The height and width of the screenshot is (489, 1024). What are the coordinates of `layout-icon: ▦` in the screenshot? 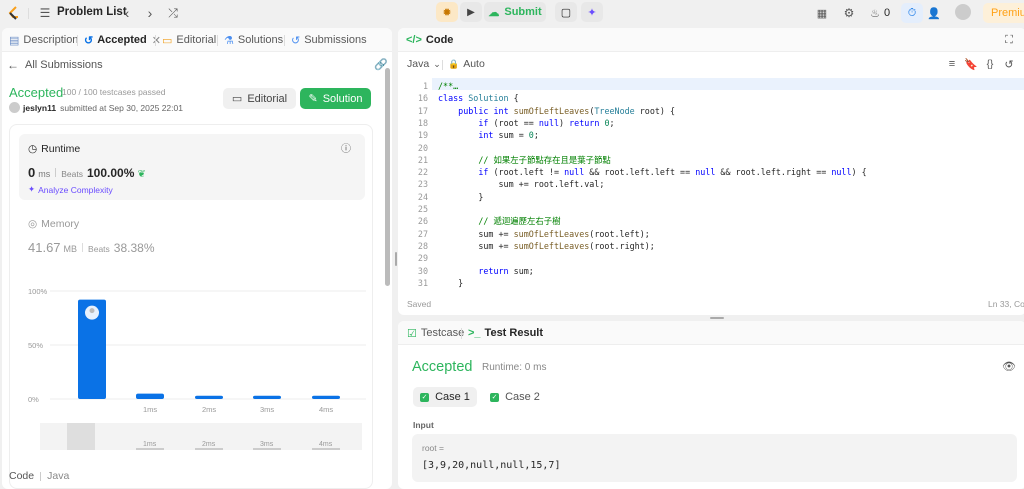 It's located at (822, 13).